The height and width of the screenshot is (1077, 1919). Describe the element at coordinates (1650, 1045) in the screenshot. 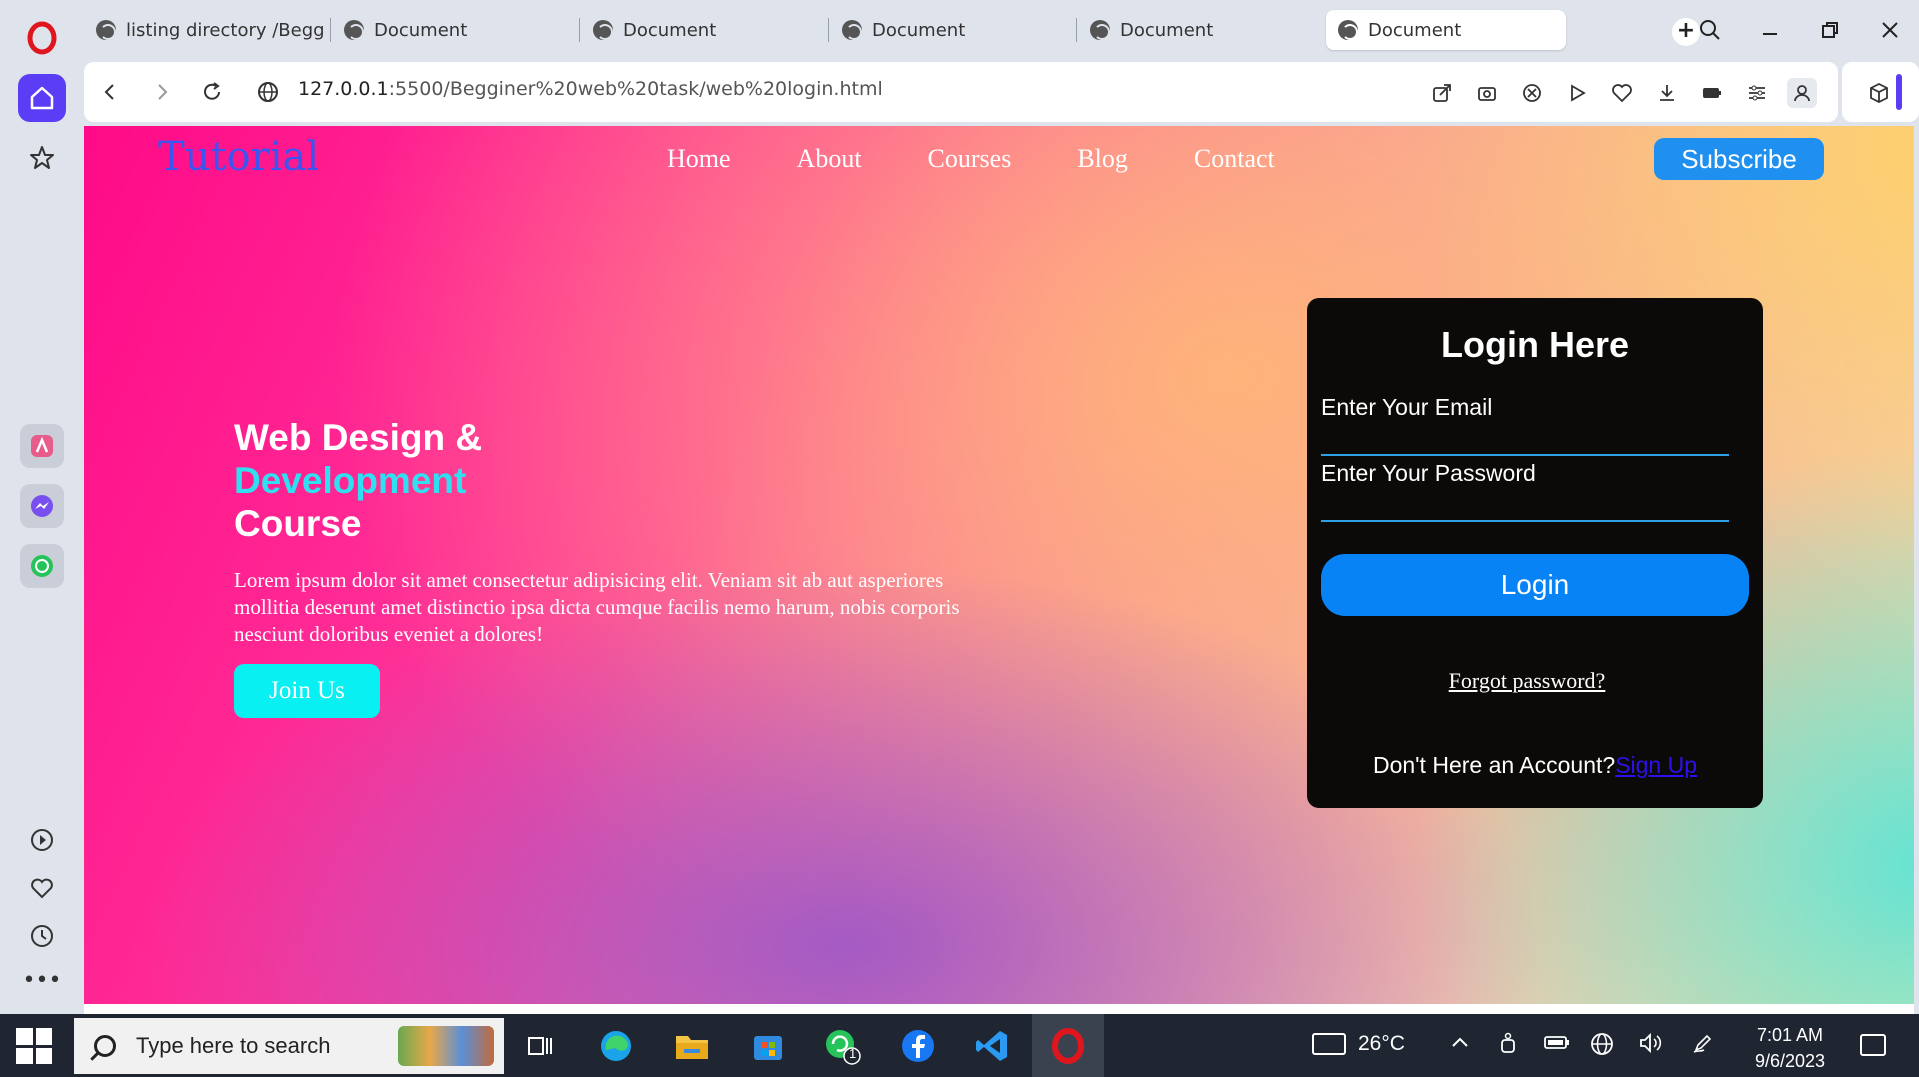

I see `volume-icon` at that location.